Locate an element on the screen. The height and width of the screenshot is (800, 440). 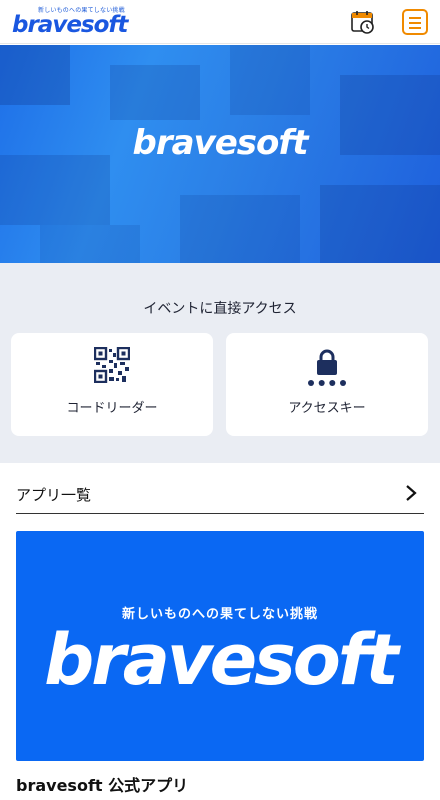
card-label: コードリーダー is located at coordinates (112, 408).